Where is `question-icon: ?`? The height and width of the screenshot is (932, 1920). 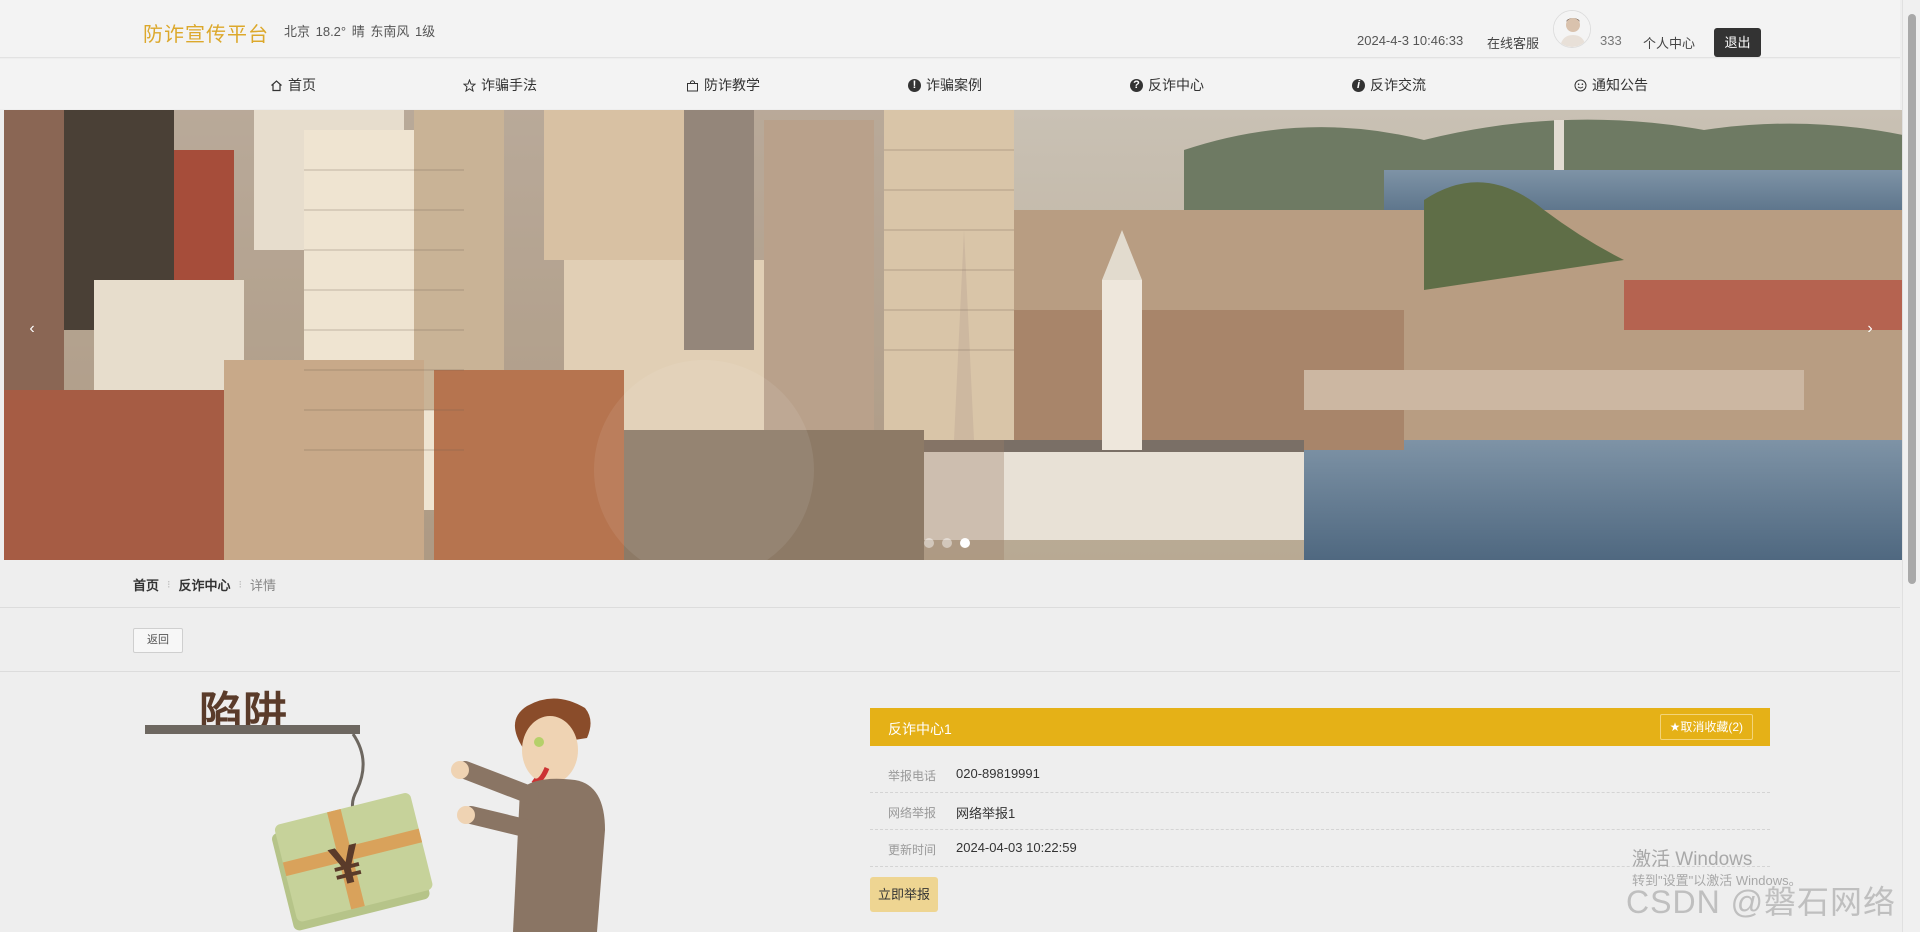
question-icon: ? is located at coordinates (1136, 85).